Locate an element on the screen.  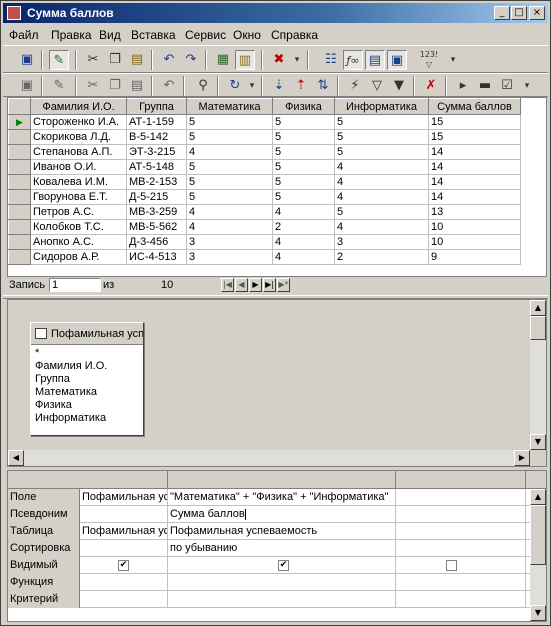
new-record-icon: ▶* is located at coordinates (283, 285).